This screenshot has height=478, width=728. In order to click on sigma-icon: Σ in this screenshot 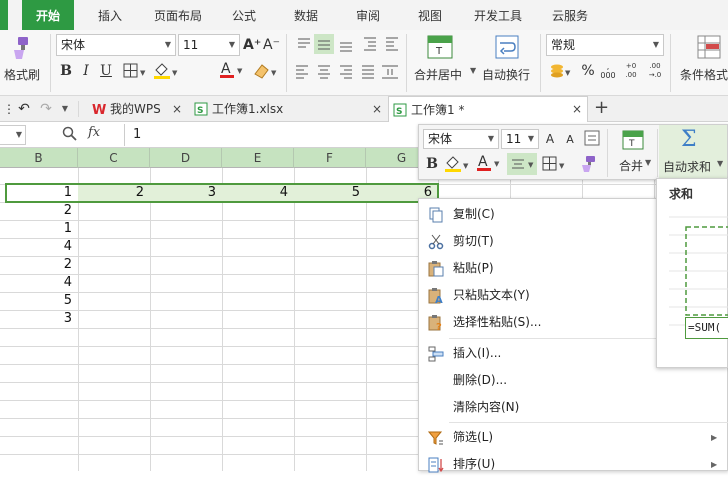, I will do `click(689, 139)`.